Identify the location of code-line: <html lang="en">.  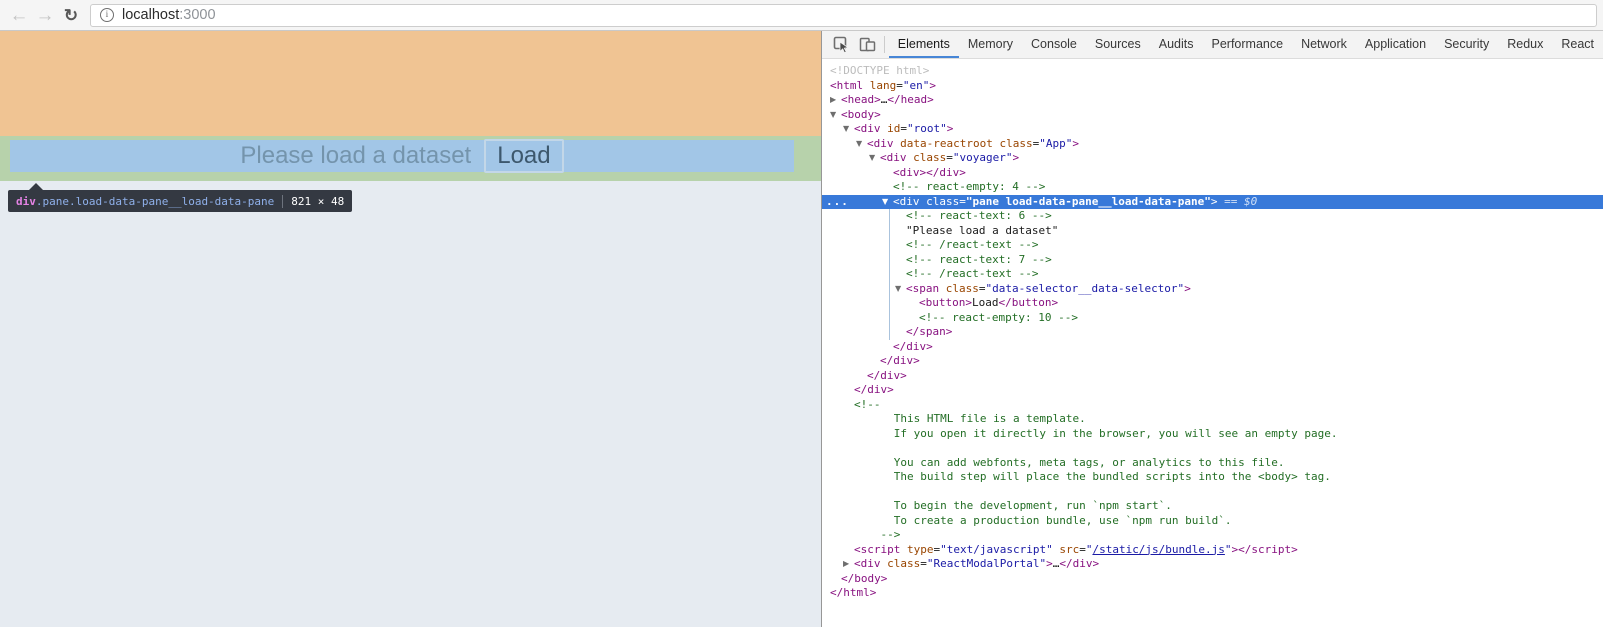
(1212, 86).